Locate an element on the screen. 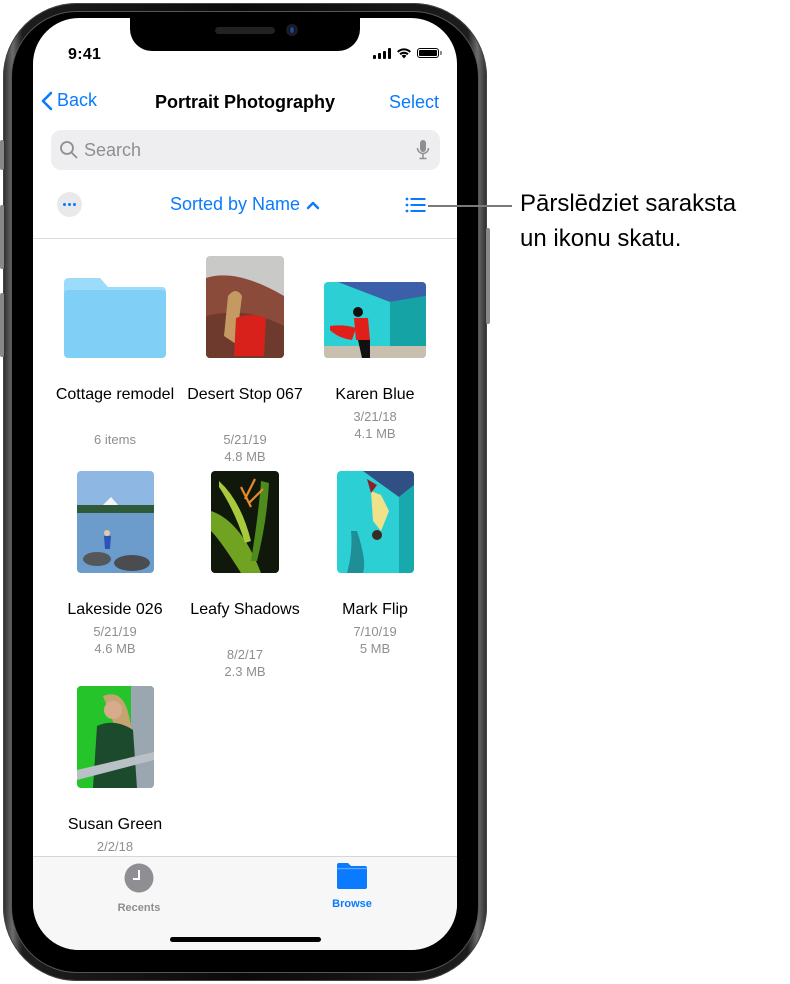  tab-label: Recents is located at coordinates (139, 908).